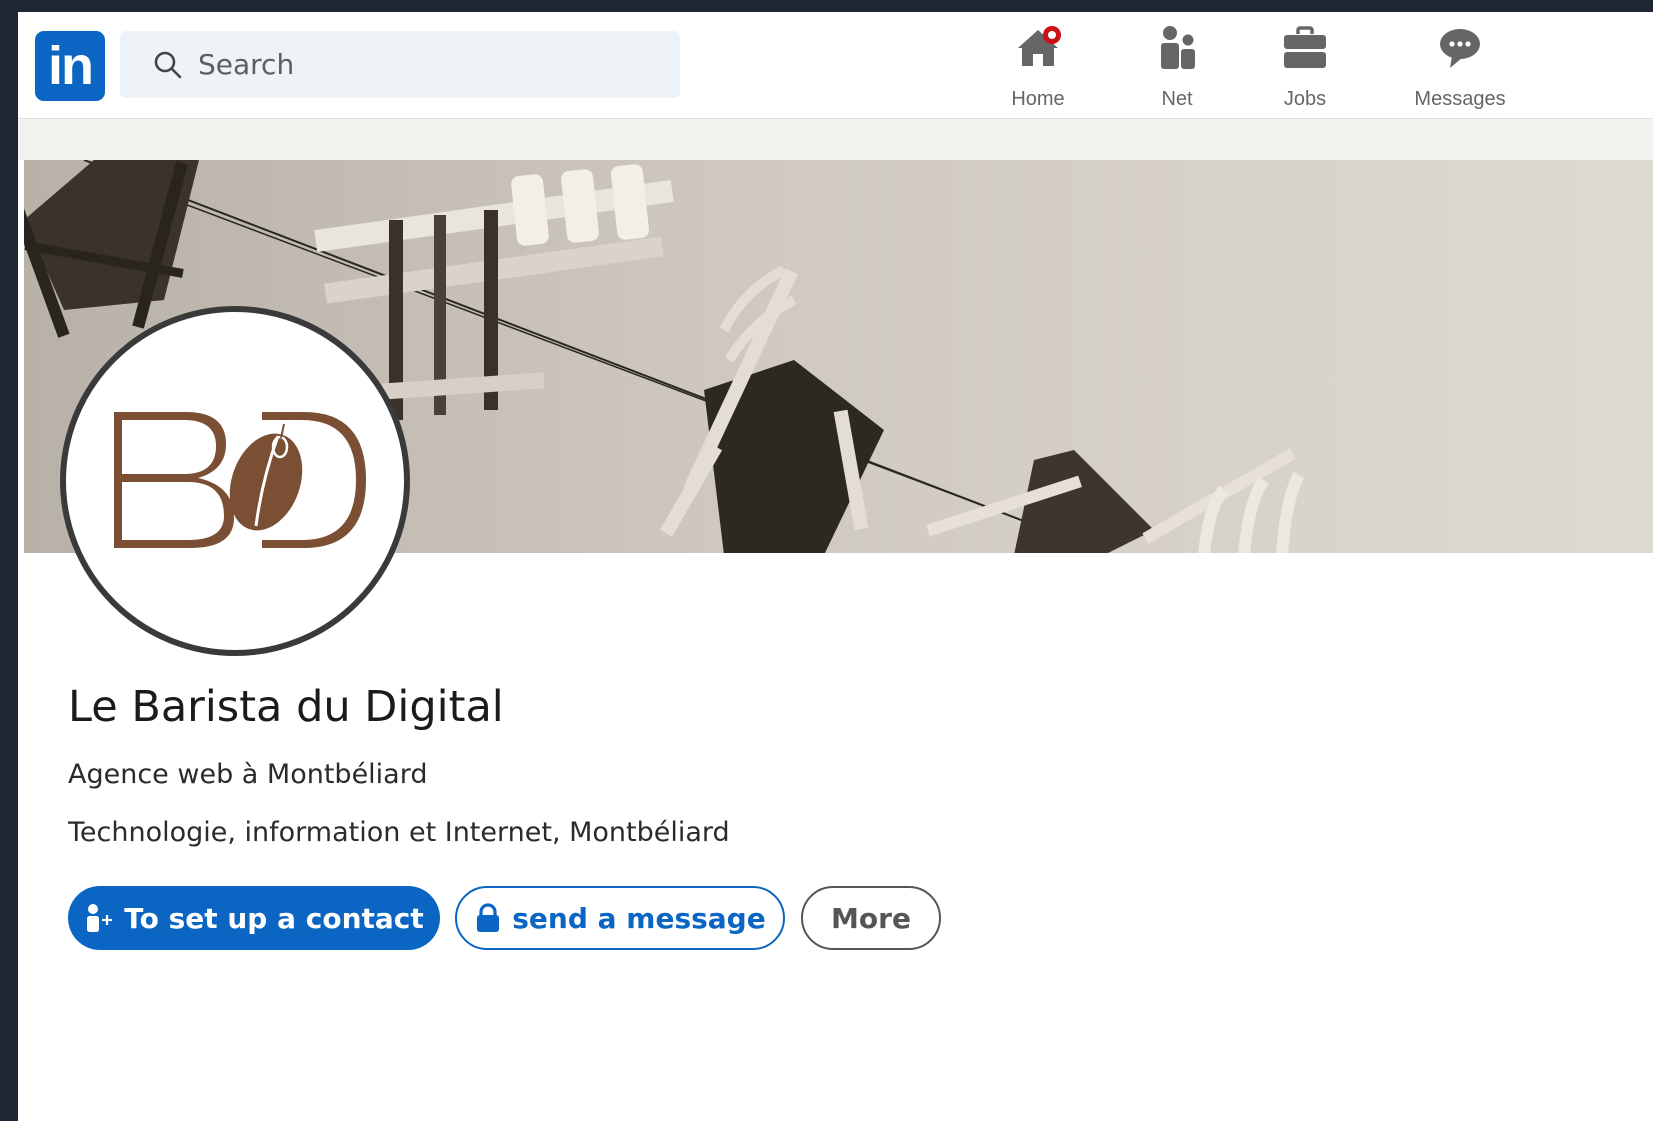 The height and width of the screenshot is (1121, 1653). I want to click on briefcase-icon, so click(1305, 47).